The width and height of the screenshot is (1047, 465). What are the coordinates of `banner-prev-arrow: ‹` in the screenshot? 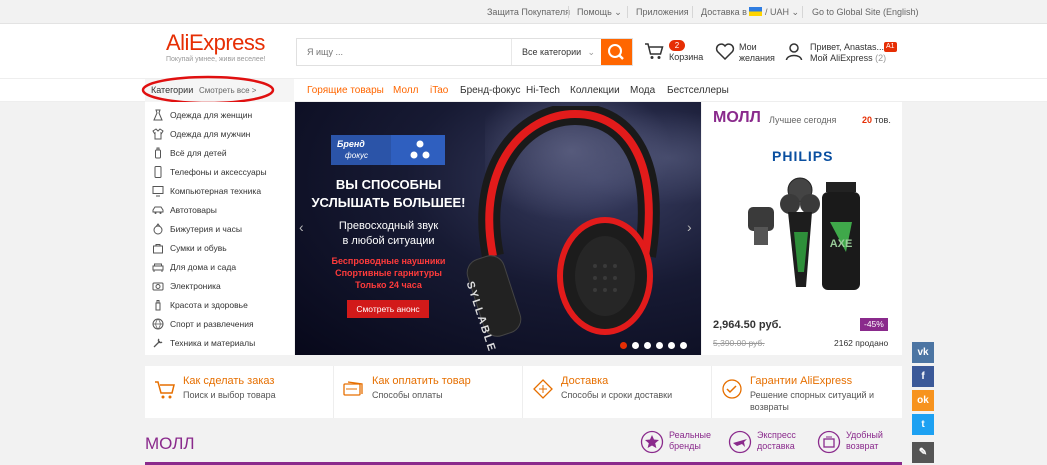 It's located at (301, 227).